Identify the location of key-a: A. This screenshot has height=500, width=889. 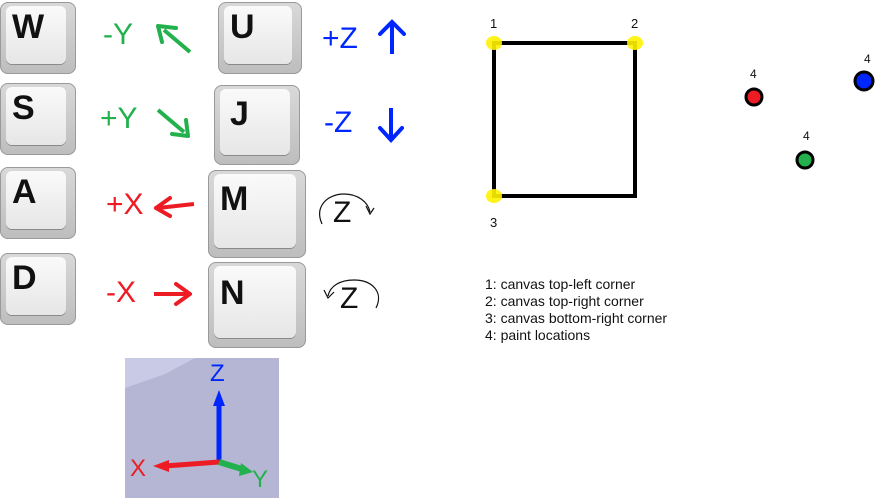
(38, 203).